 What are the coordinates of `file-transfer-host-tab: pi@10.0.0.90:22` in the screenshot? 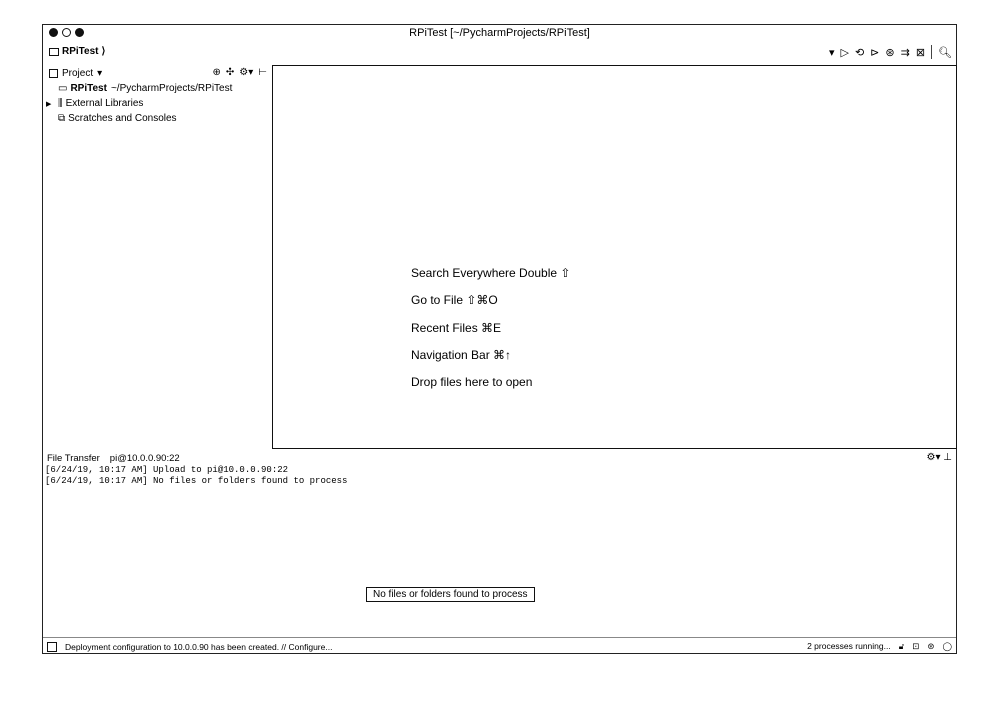 It's located at (145, 458).